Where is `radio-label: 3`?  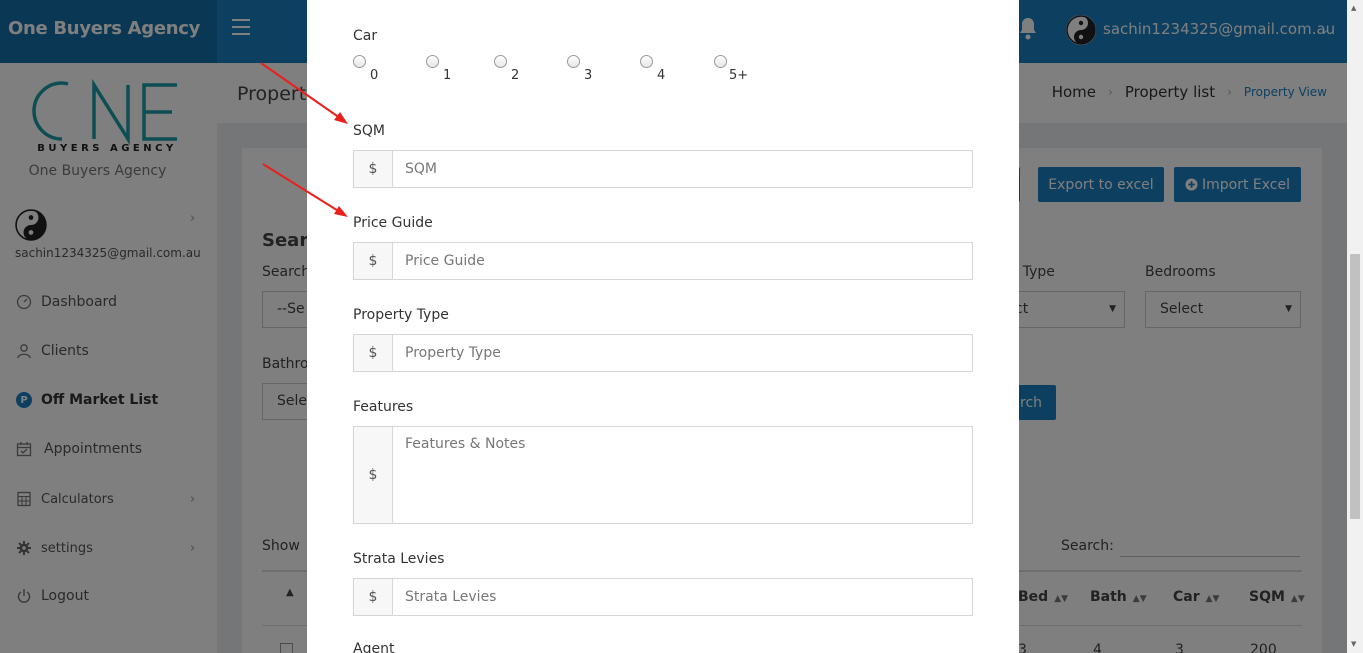 radio-label: 3 is located at coordinates (588, 75).